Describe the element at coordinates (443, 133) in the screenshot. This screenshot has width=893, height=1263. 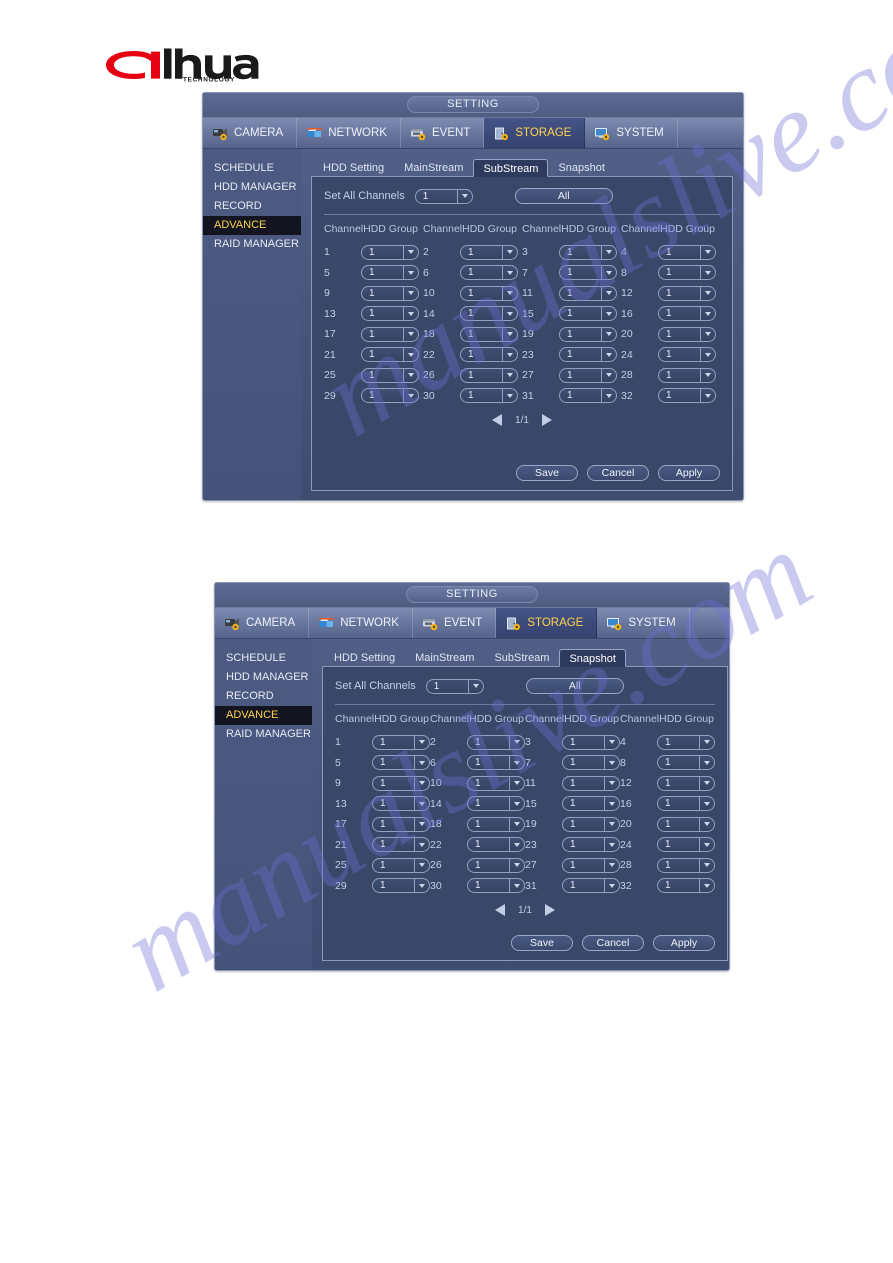
I see `nav-item-event: EVENT` at that location.